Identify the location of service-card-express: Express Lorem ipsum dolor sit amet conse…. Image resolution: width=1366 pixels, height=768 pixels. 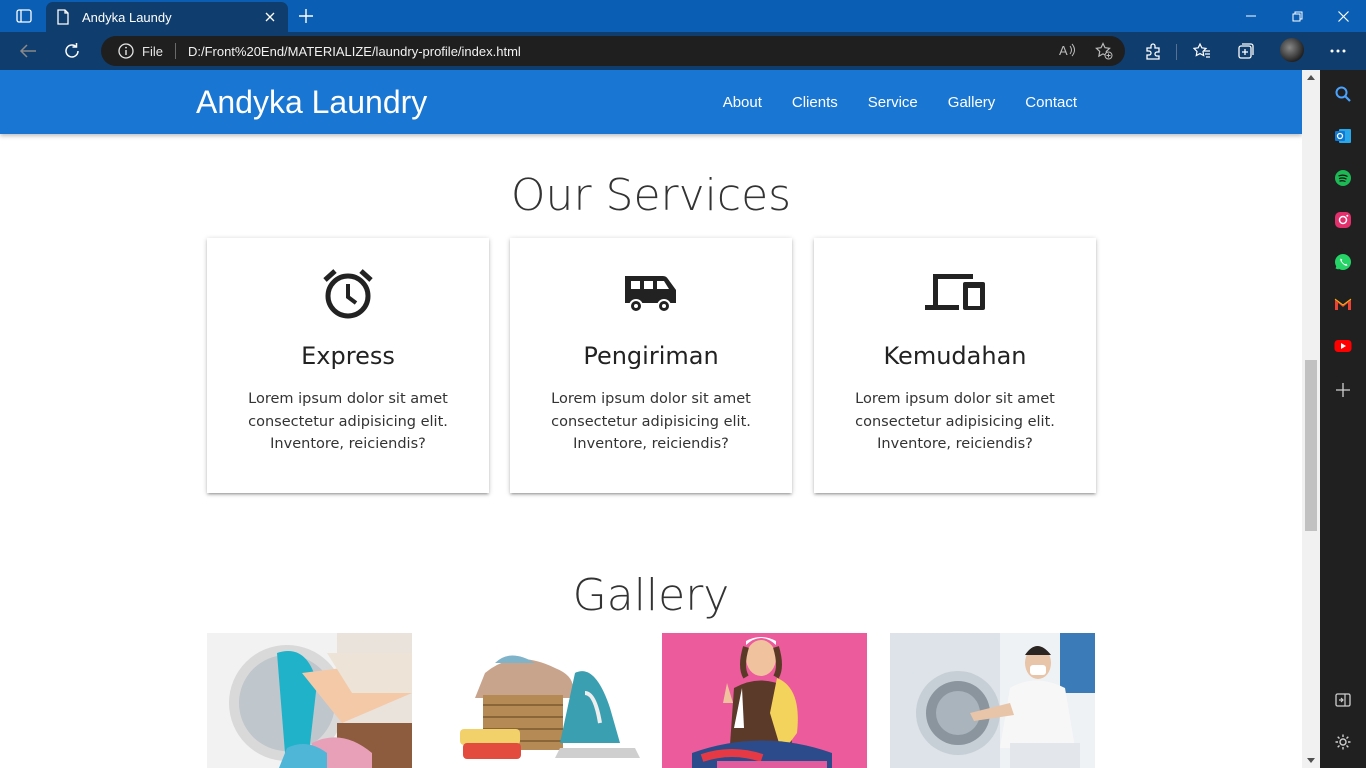
(348, 365).